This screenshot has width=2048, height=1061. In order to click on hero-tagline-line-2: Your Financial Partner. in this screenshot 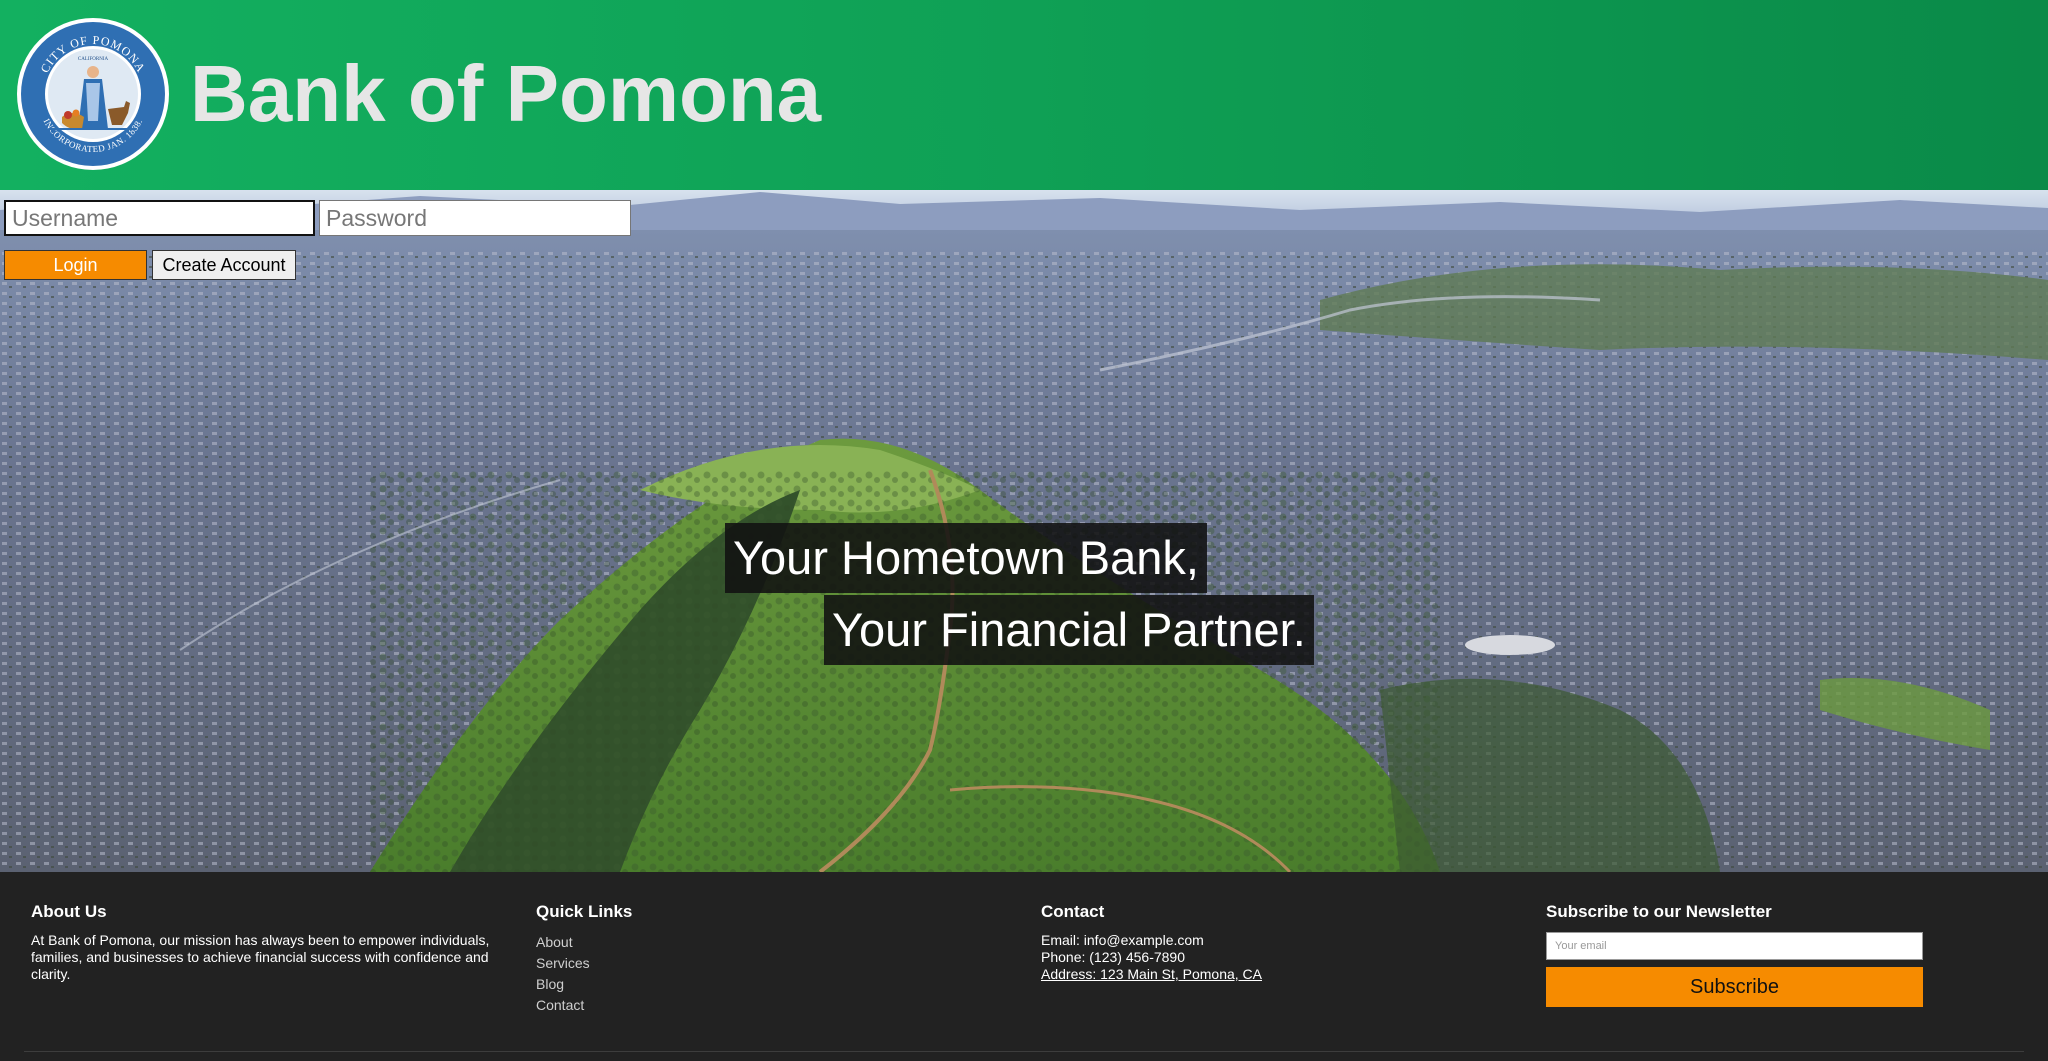, I will do `click(1069, 630)`.